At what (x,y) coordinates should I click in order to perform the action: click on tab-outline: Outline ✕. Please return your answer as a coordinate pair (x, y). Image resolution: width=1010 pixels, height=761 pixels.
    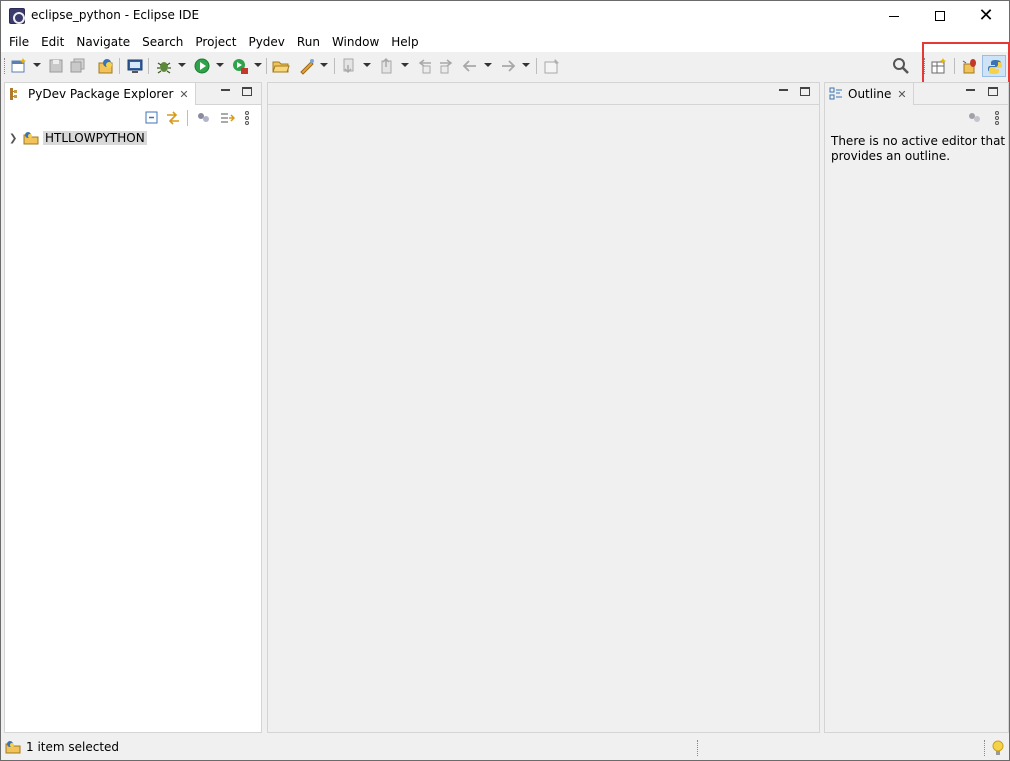
    Looking at the image, I should click on (869, 94).